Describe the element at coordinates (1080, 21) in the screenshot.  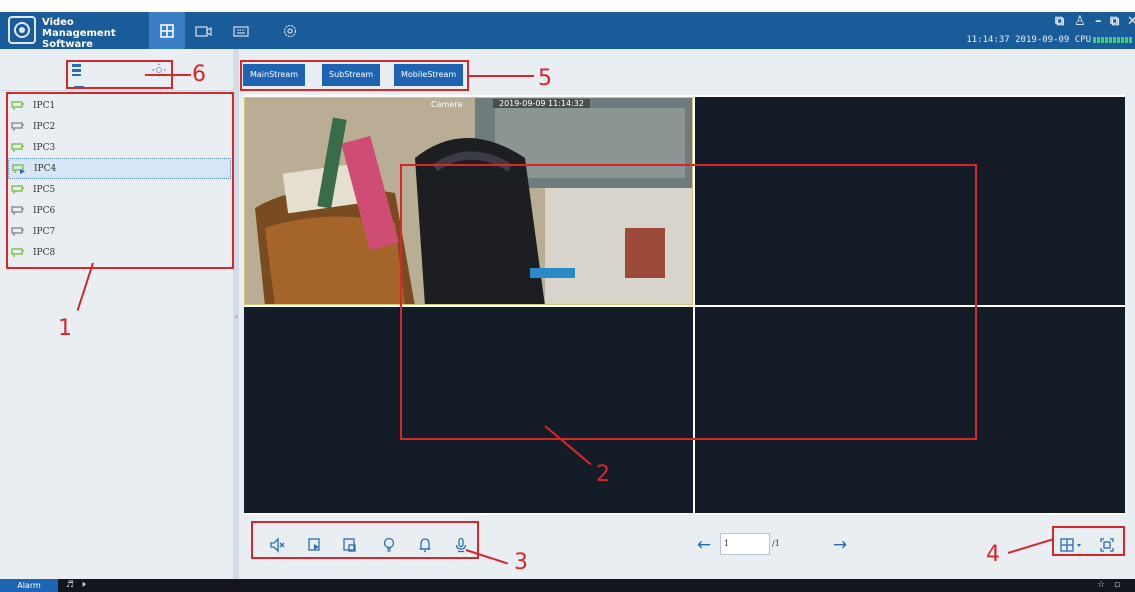
I see `user-icon: ♙` at that location.